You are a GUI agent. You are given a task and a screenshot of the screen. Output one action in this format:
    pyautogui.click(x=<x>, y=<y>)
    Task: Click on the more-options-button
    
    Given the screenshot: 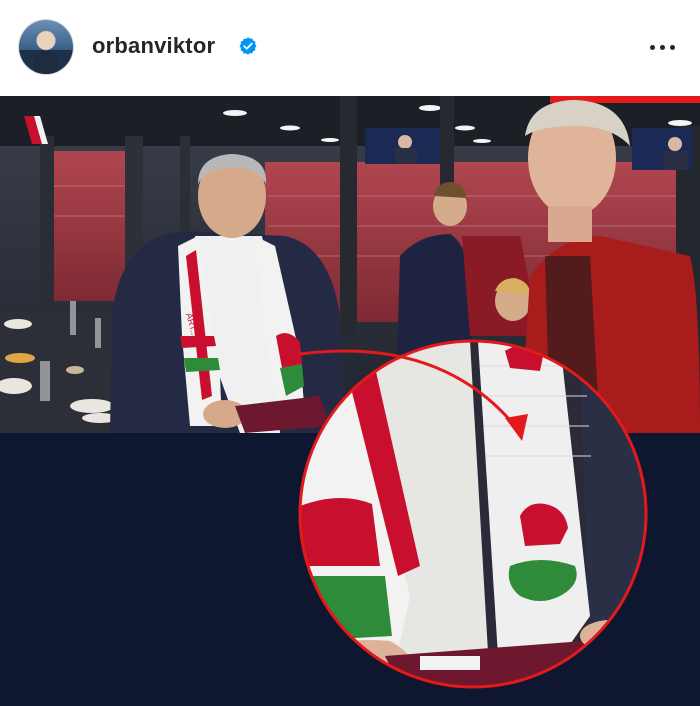 What is the action you would take?
    pyautogui.click(x=662, y=47)
    